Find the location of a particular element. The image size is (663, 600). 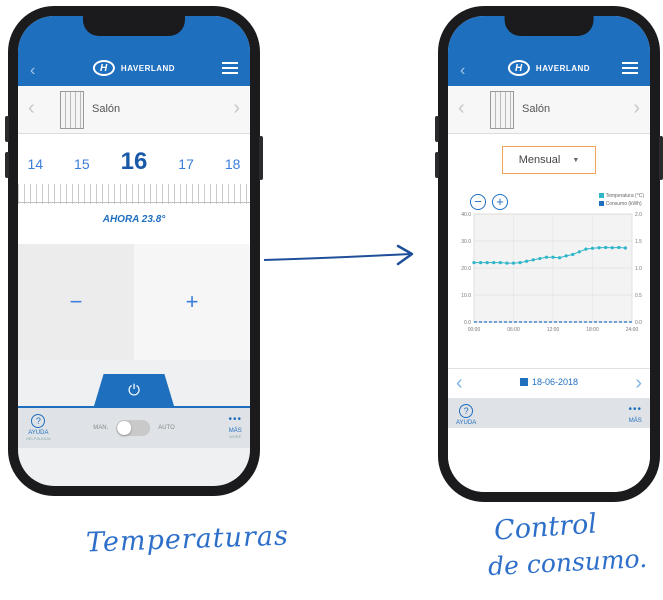

help-button: ? AYUDA is located at coordinates (466, 415).